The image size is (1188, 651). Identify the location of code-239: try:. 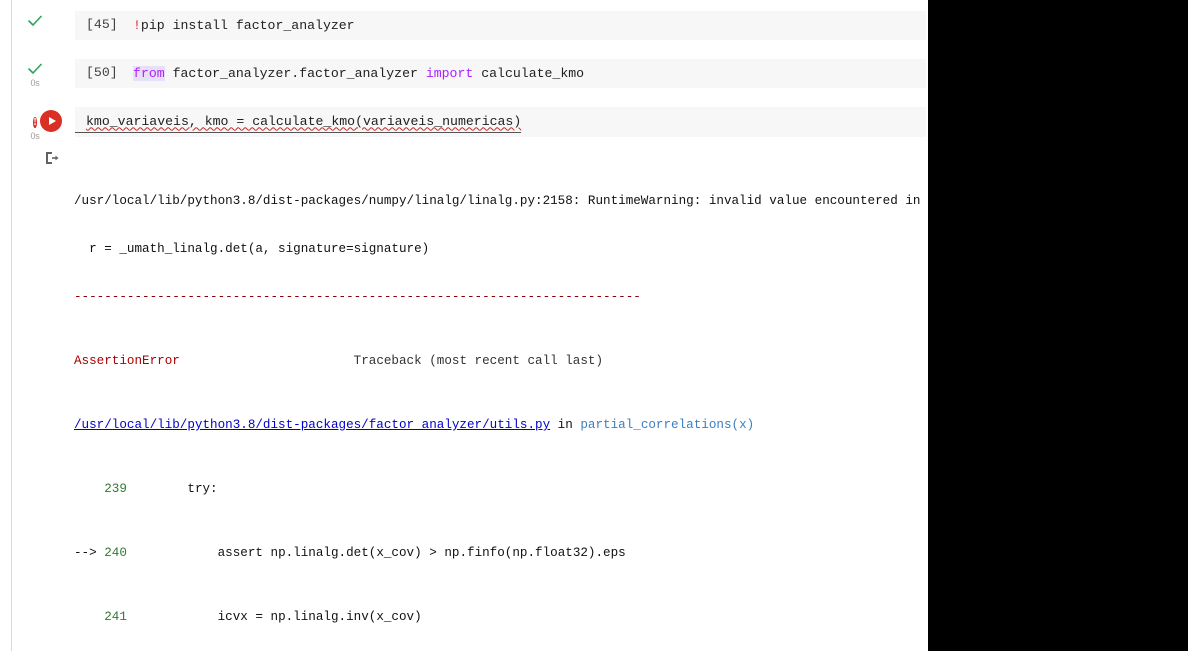
(172, 489).